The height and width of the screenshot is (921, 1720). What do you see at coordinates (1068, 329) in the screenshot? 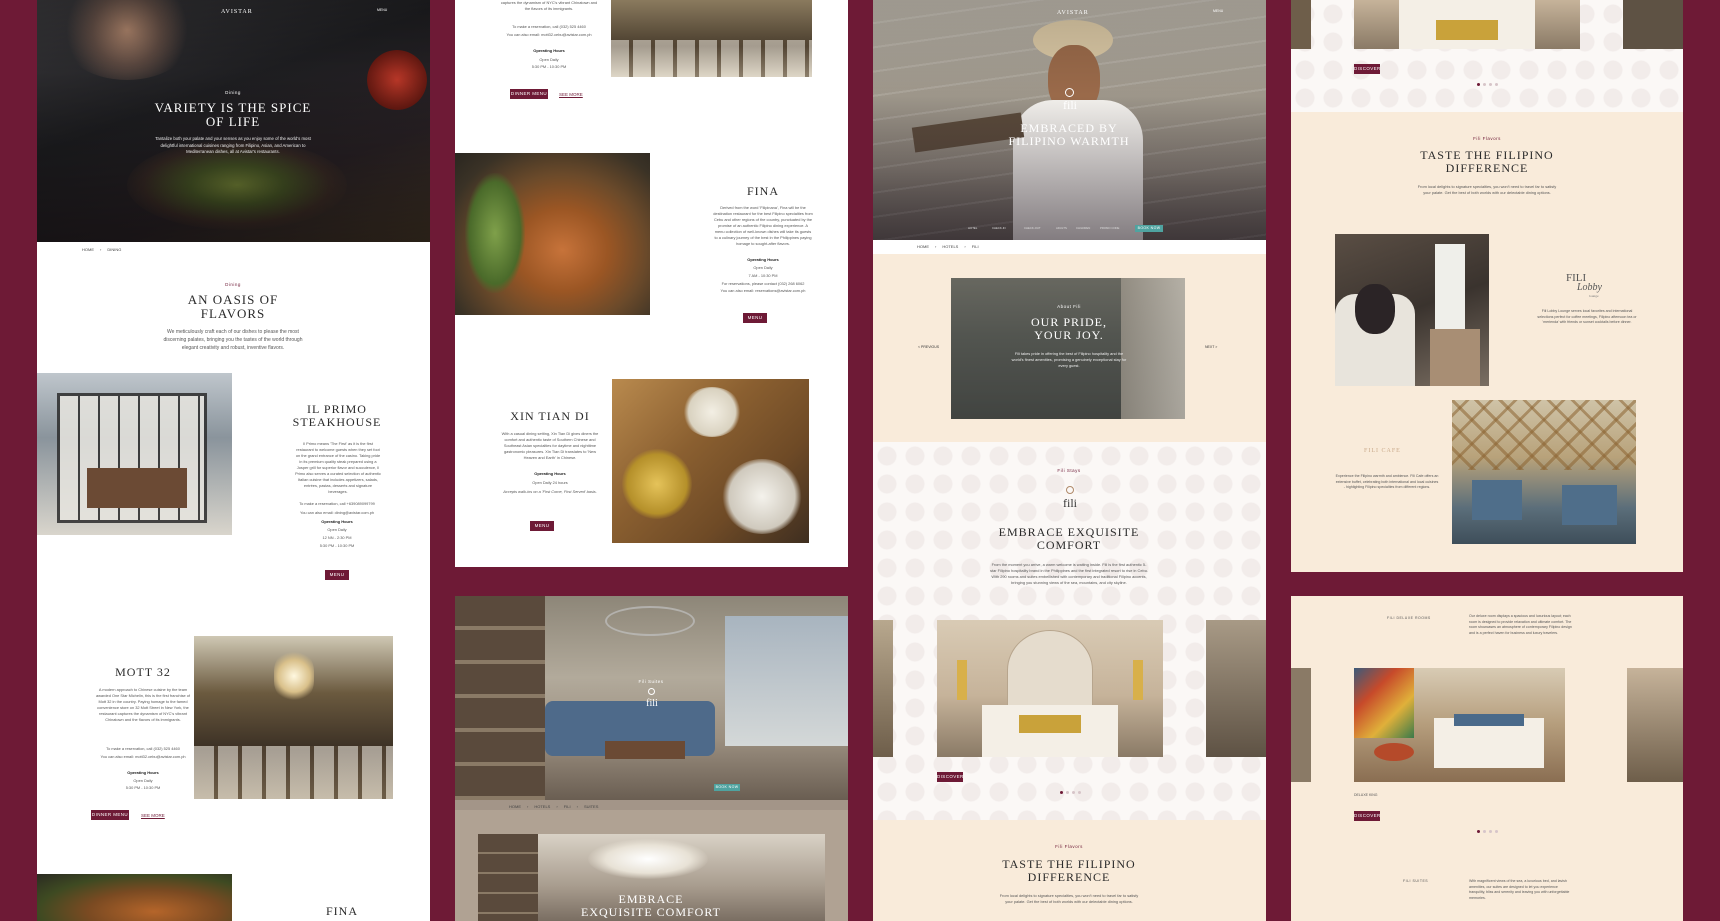
I see `pride-title: OUR PRIDE, YOUR JOY.` at bounding box center [1068, 329].